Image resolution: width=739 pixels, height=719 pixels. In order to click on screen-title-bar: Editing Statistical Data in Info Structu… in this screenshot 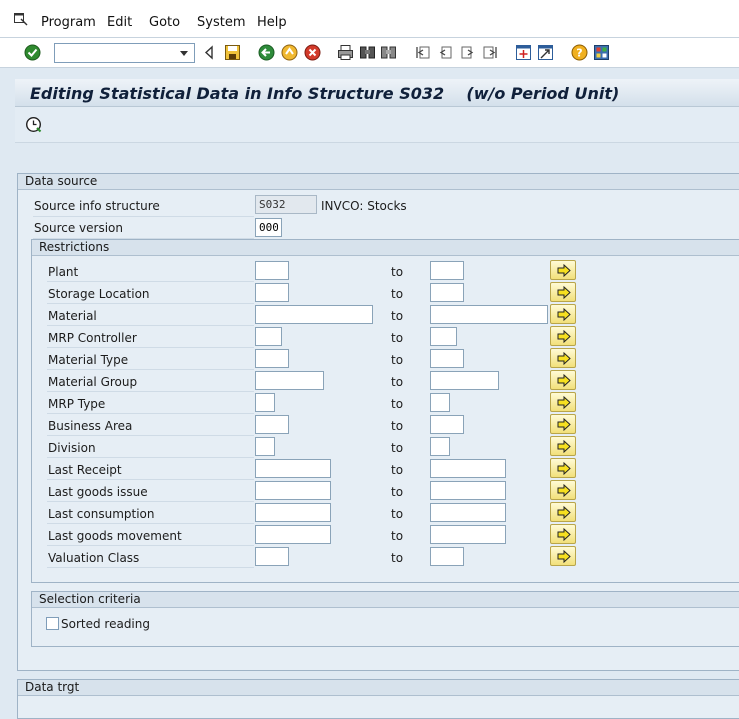, I will do `click(377, 93)`.